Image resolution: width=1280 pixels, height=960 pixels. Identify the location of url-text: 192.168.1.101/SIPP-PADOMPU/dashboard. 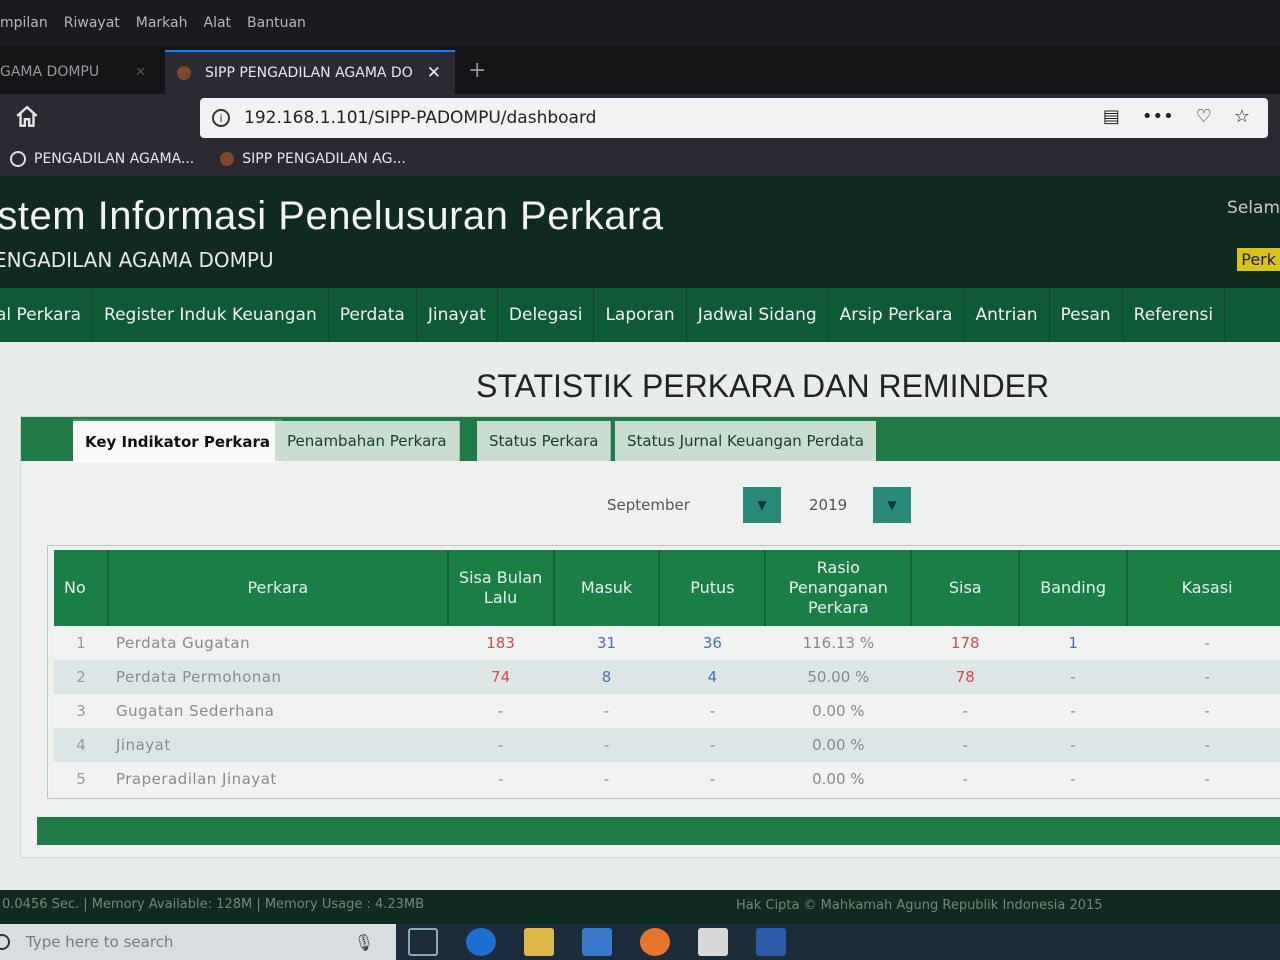
(420, 118).